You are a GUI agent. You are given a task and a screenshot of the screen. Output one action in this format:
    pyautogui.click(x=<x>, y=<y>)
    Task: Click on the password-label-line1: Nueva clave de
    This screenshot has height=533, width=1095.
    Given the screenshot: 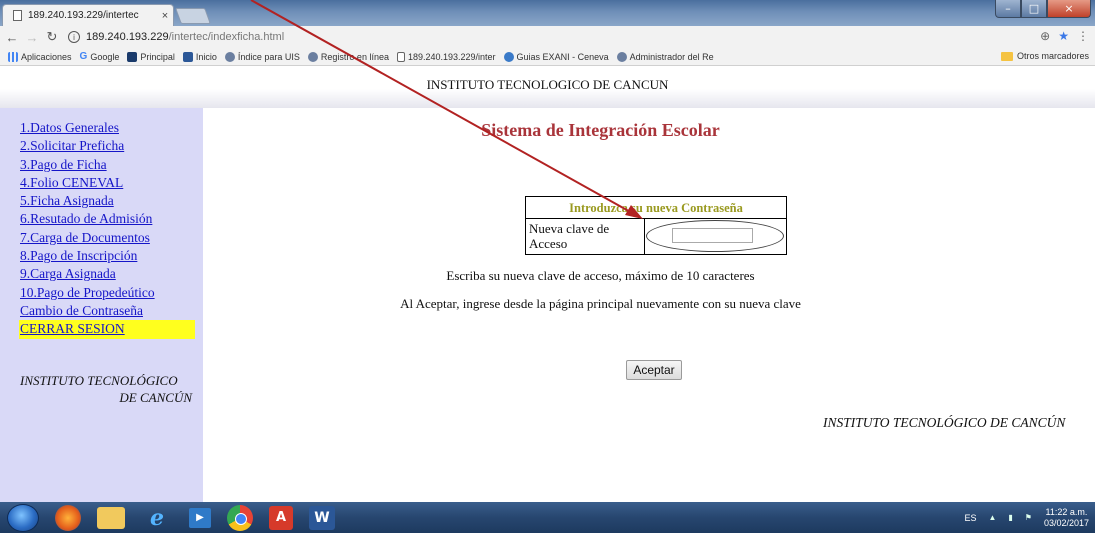 What is the action you would take?
    pyautogui.click(x=569, y=228)
    